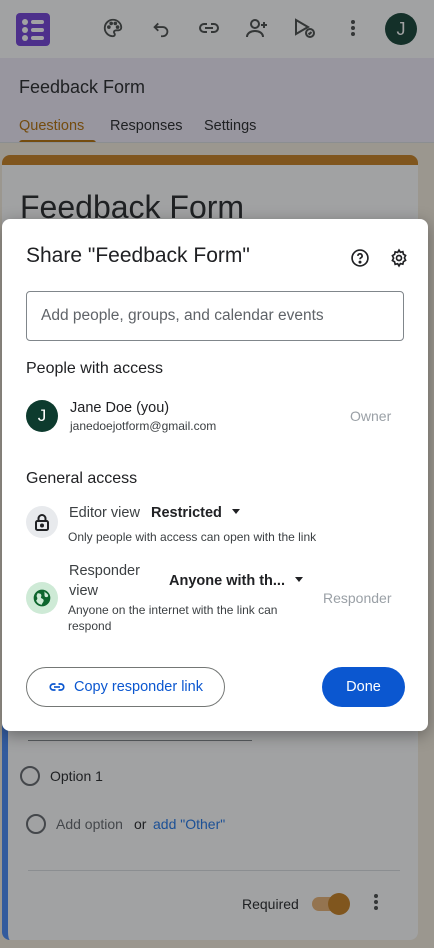  I want to click on person-avatar: J, so click(42, 416).